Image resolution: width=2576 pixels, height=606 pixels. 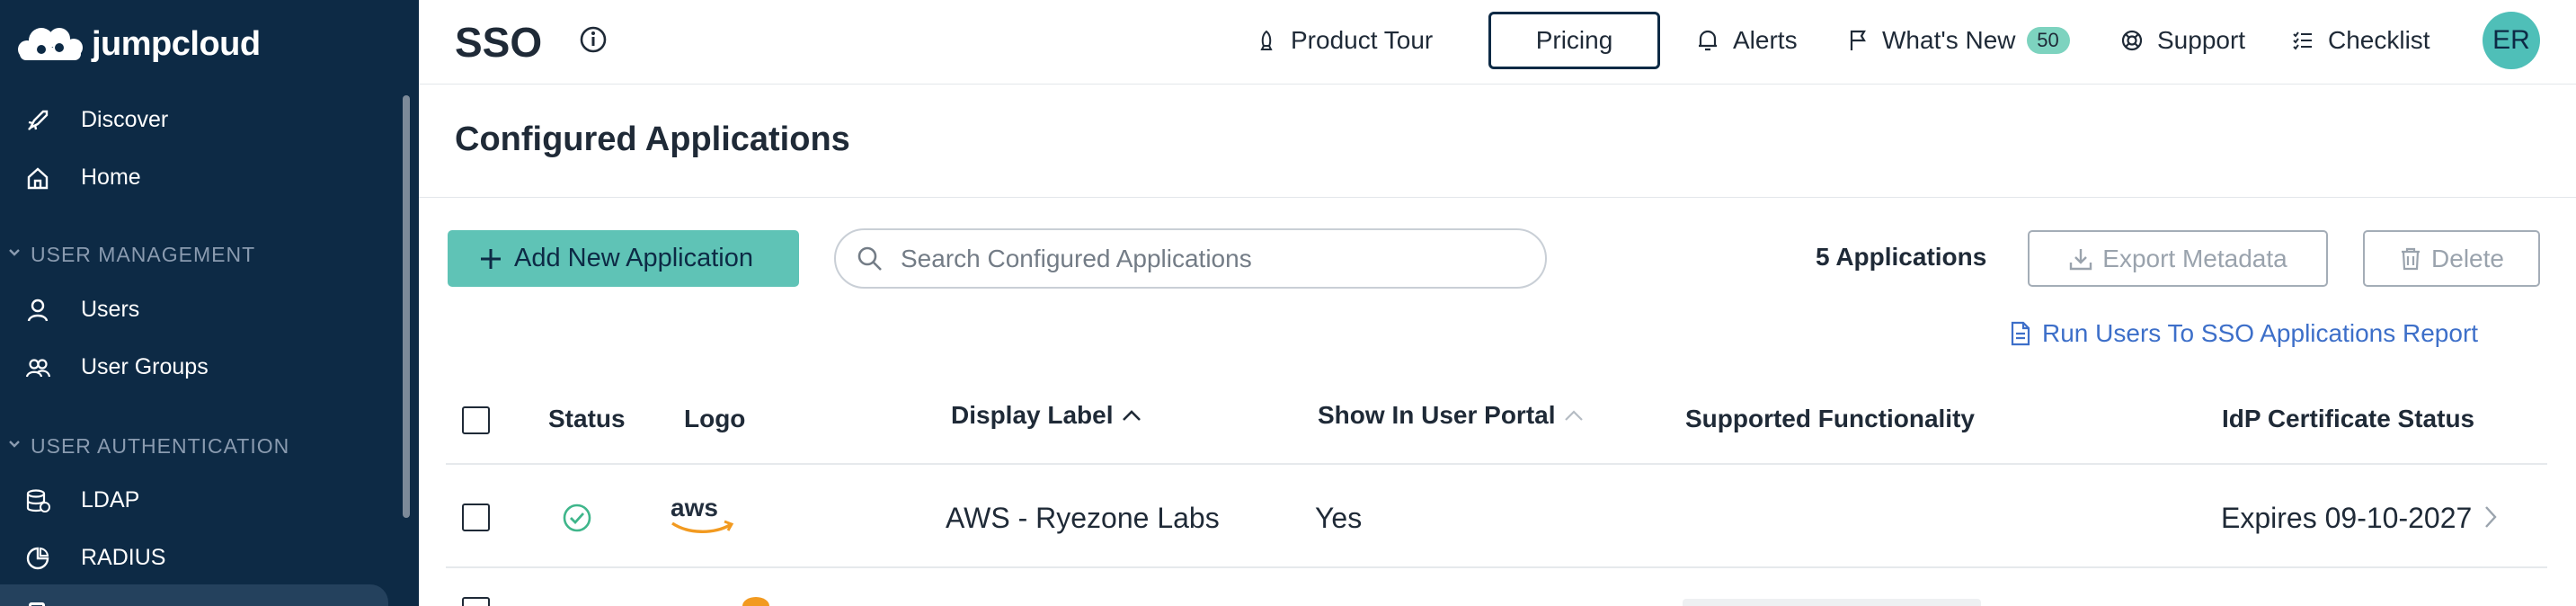 I want to click on flag-icon, so click(x=1858, y=40).